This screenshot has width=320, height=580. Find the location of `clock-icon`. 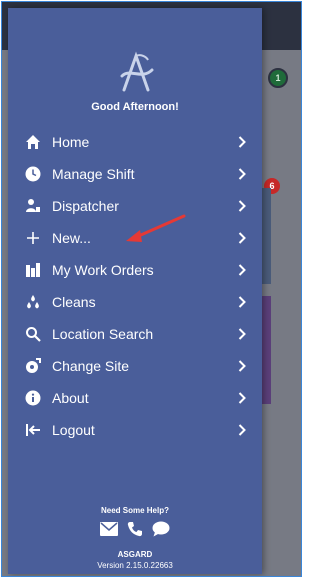

clock-icon is located at coordinates (33, 174).